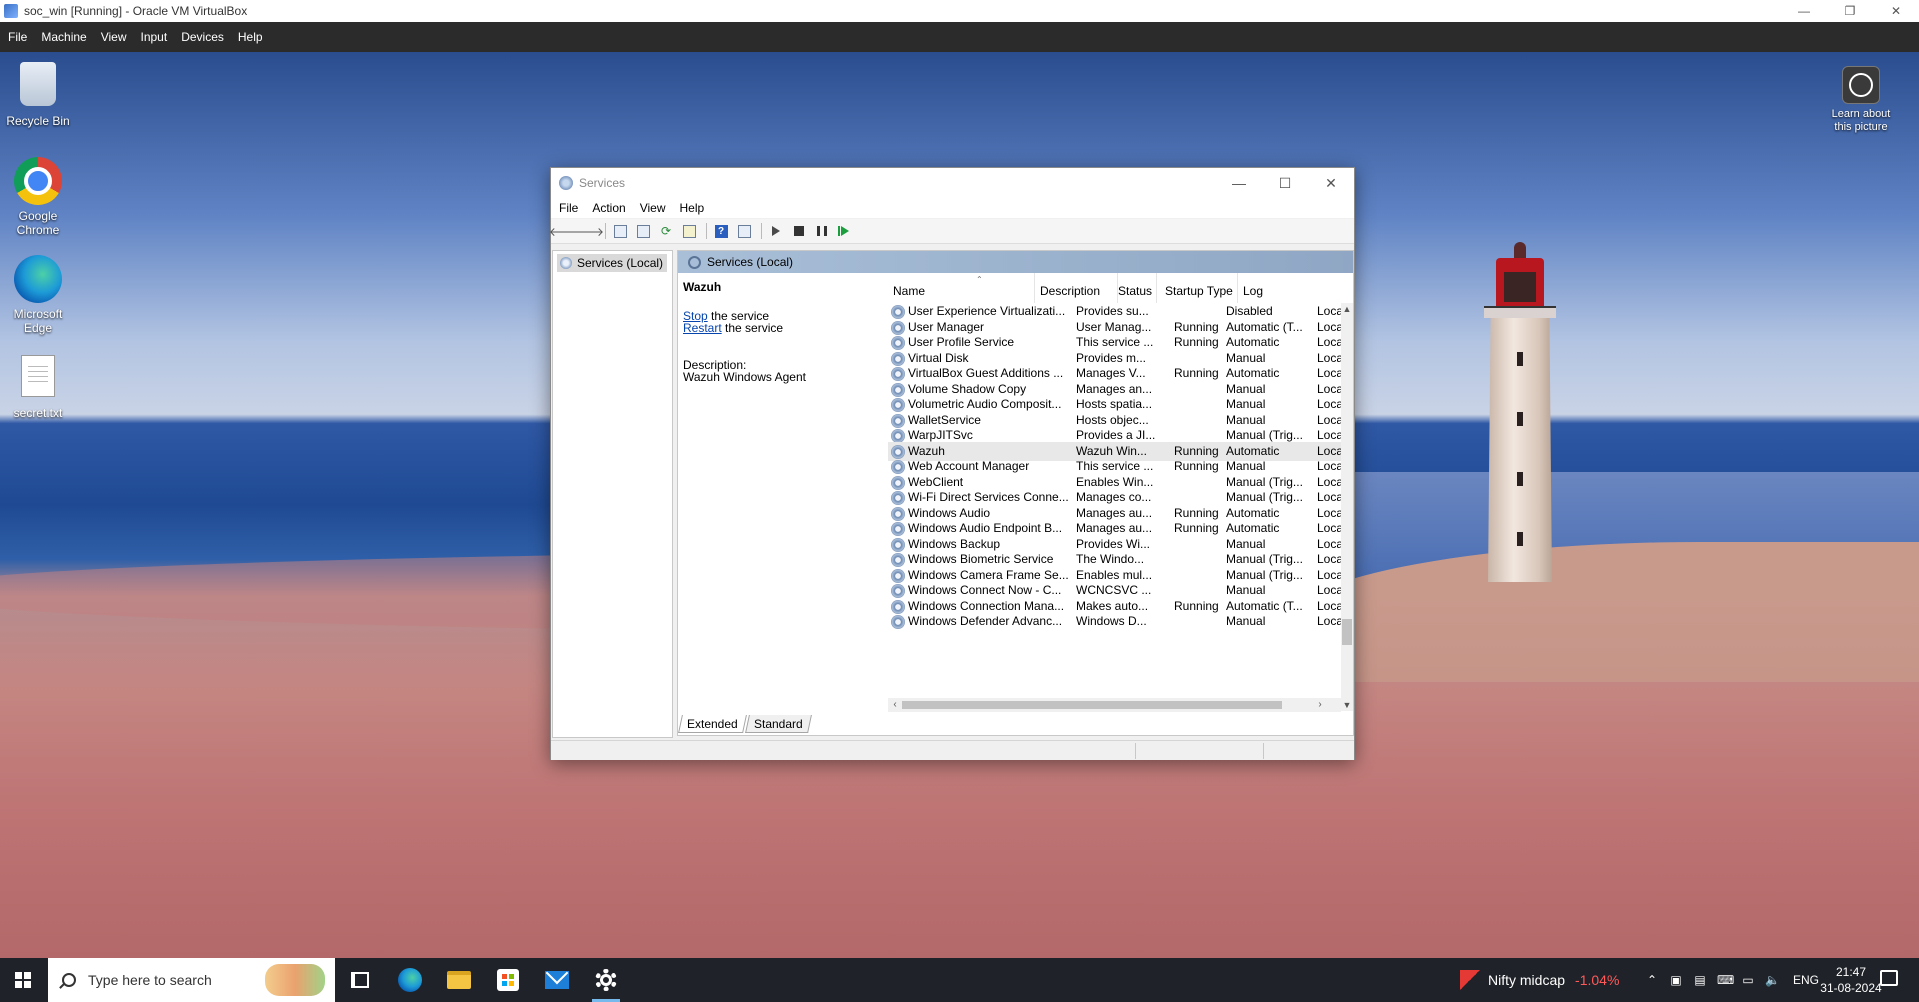 This screenshot has width=1919, height=1002. I want to click on network-tray-icon: ▤, so click(1700, 980).